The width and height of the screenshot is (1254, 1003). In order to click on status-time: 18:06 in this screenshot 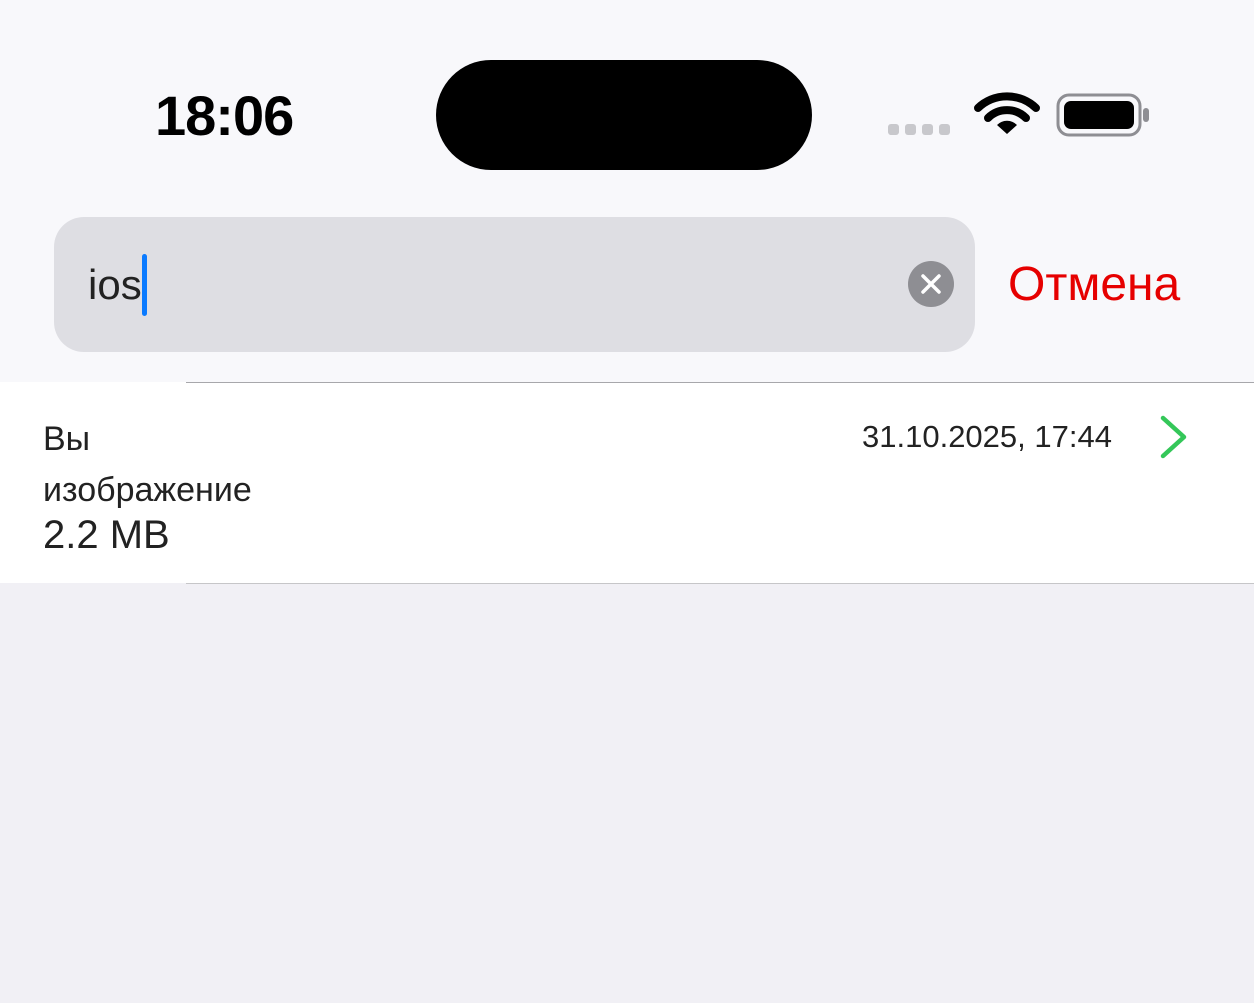, I will do `click(224, 115)`.